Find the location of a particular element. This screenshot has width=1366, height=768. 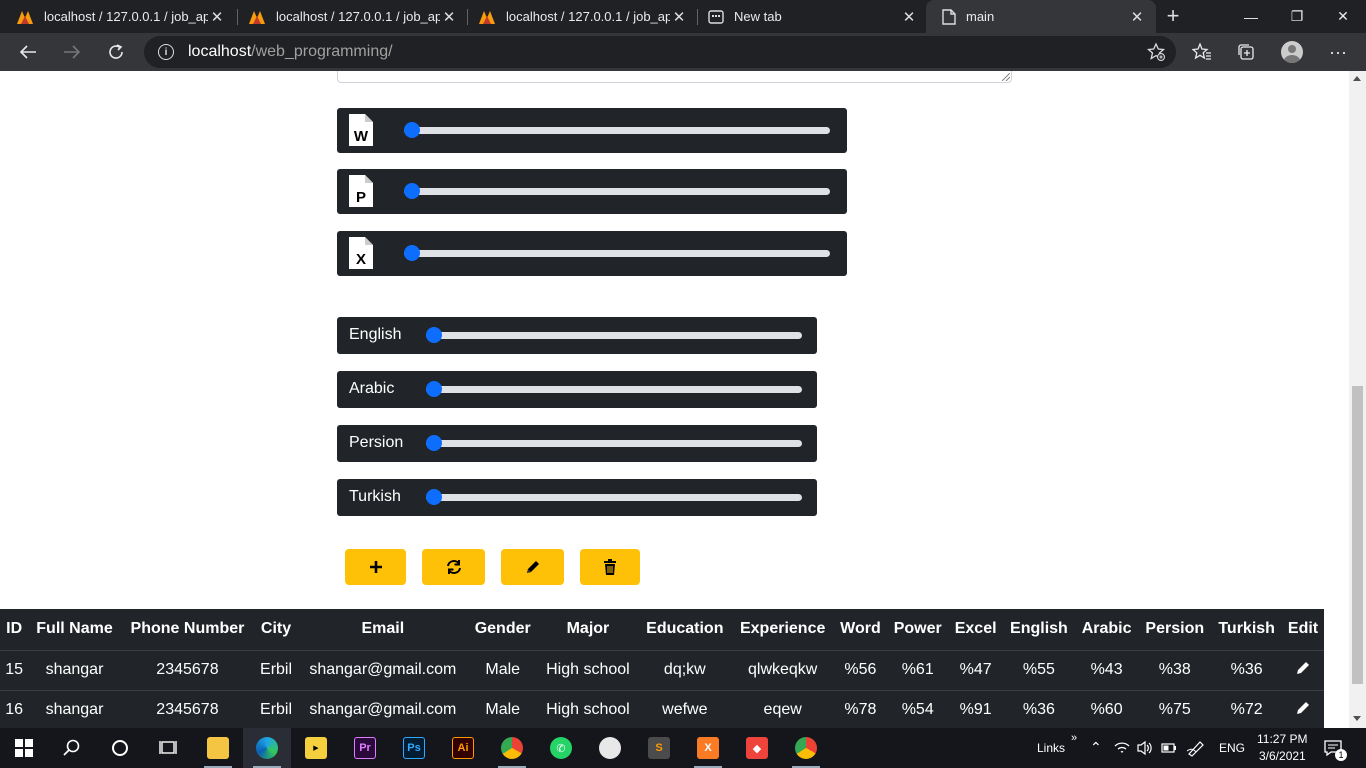

show-hidden-icons-chevron-icon: ⌃ is located at coordinates (1096, 747).